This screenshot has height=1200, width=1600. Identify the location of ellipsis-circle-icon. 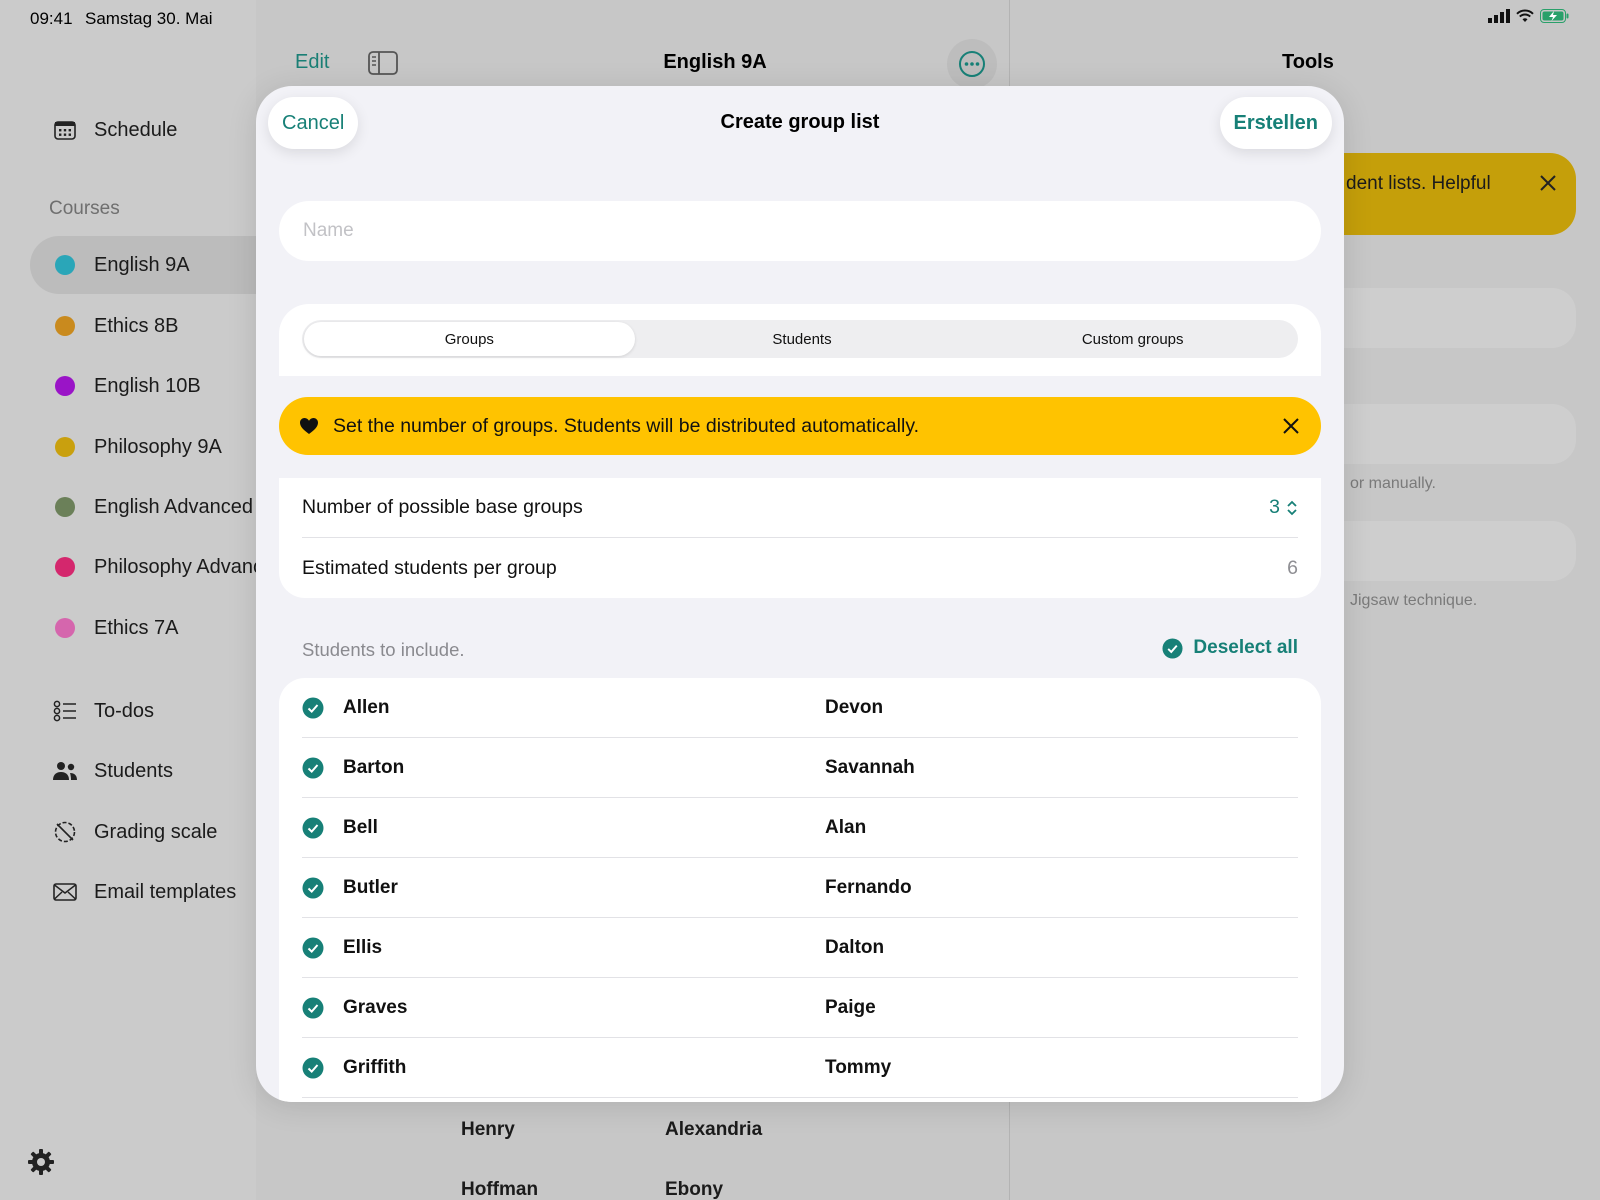
(972, 64).